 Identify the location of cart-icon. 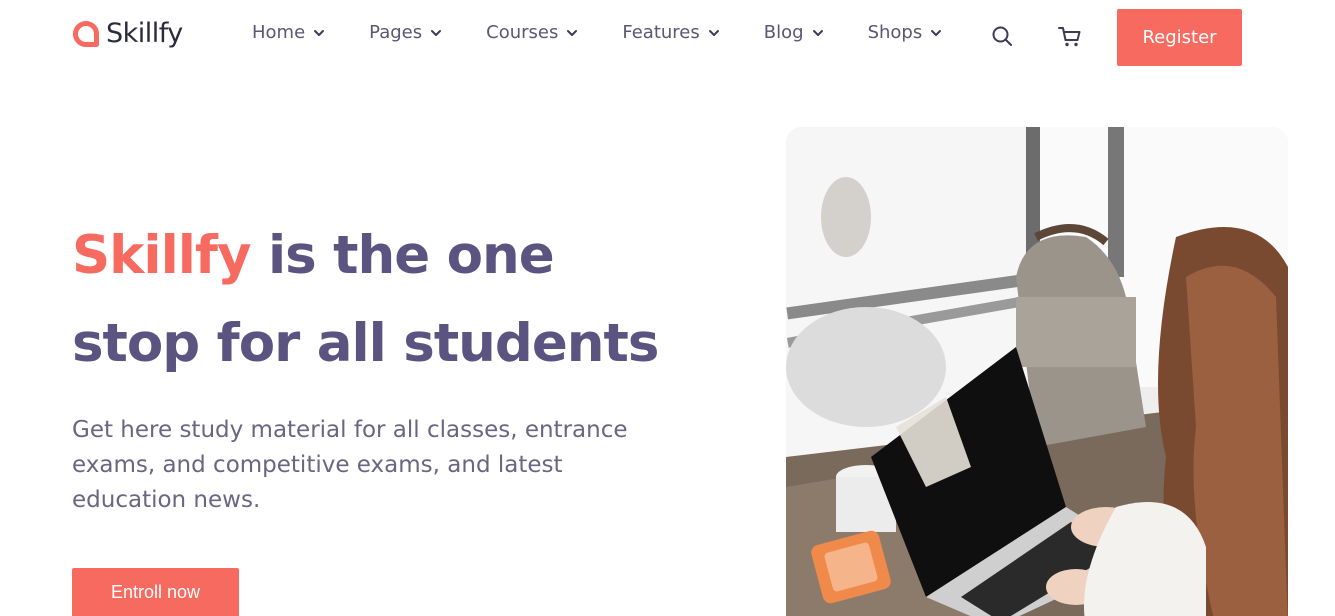
(1069, 37).